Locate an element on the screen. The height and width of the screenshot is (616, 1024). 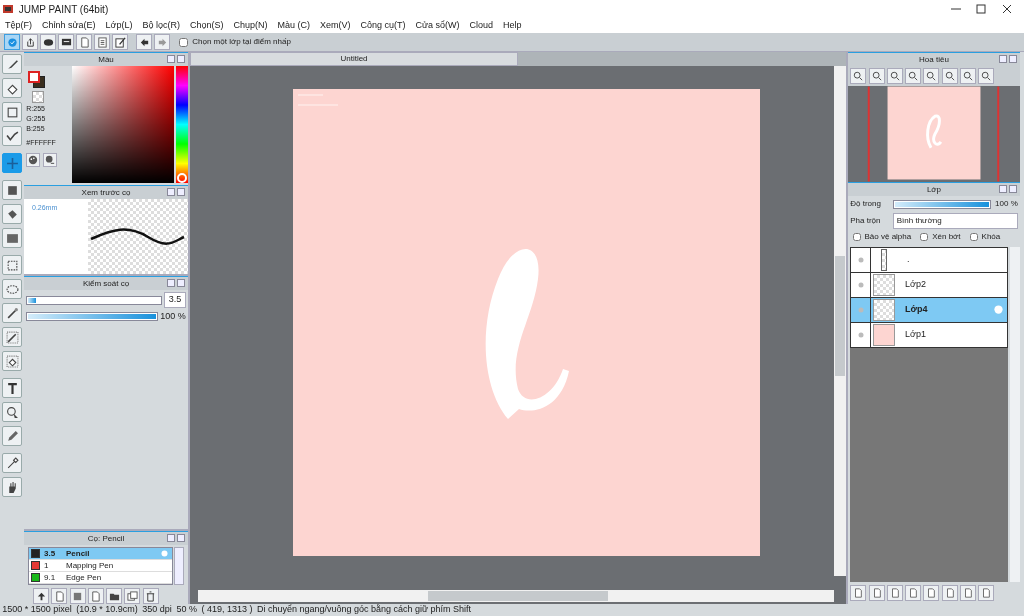
vertical-scrollbar is located at coordinates (840, 321).